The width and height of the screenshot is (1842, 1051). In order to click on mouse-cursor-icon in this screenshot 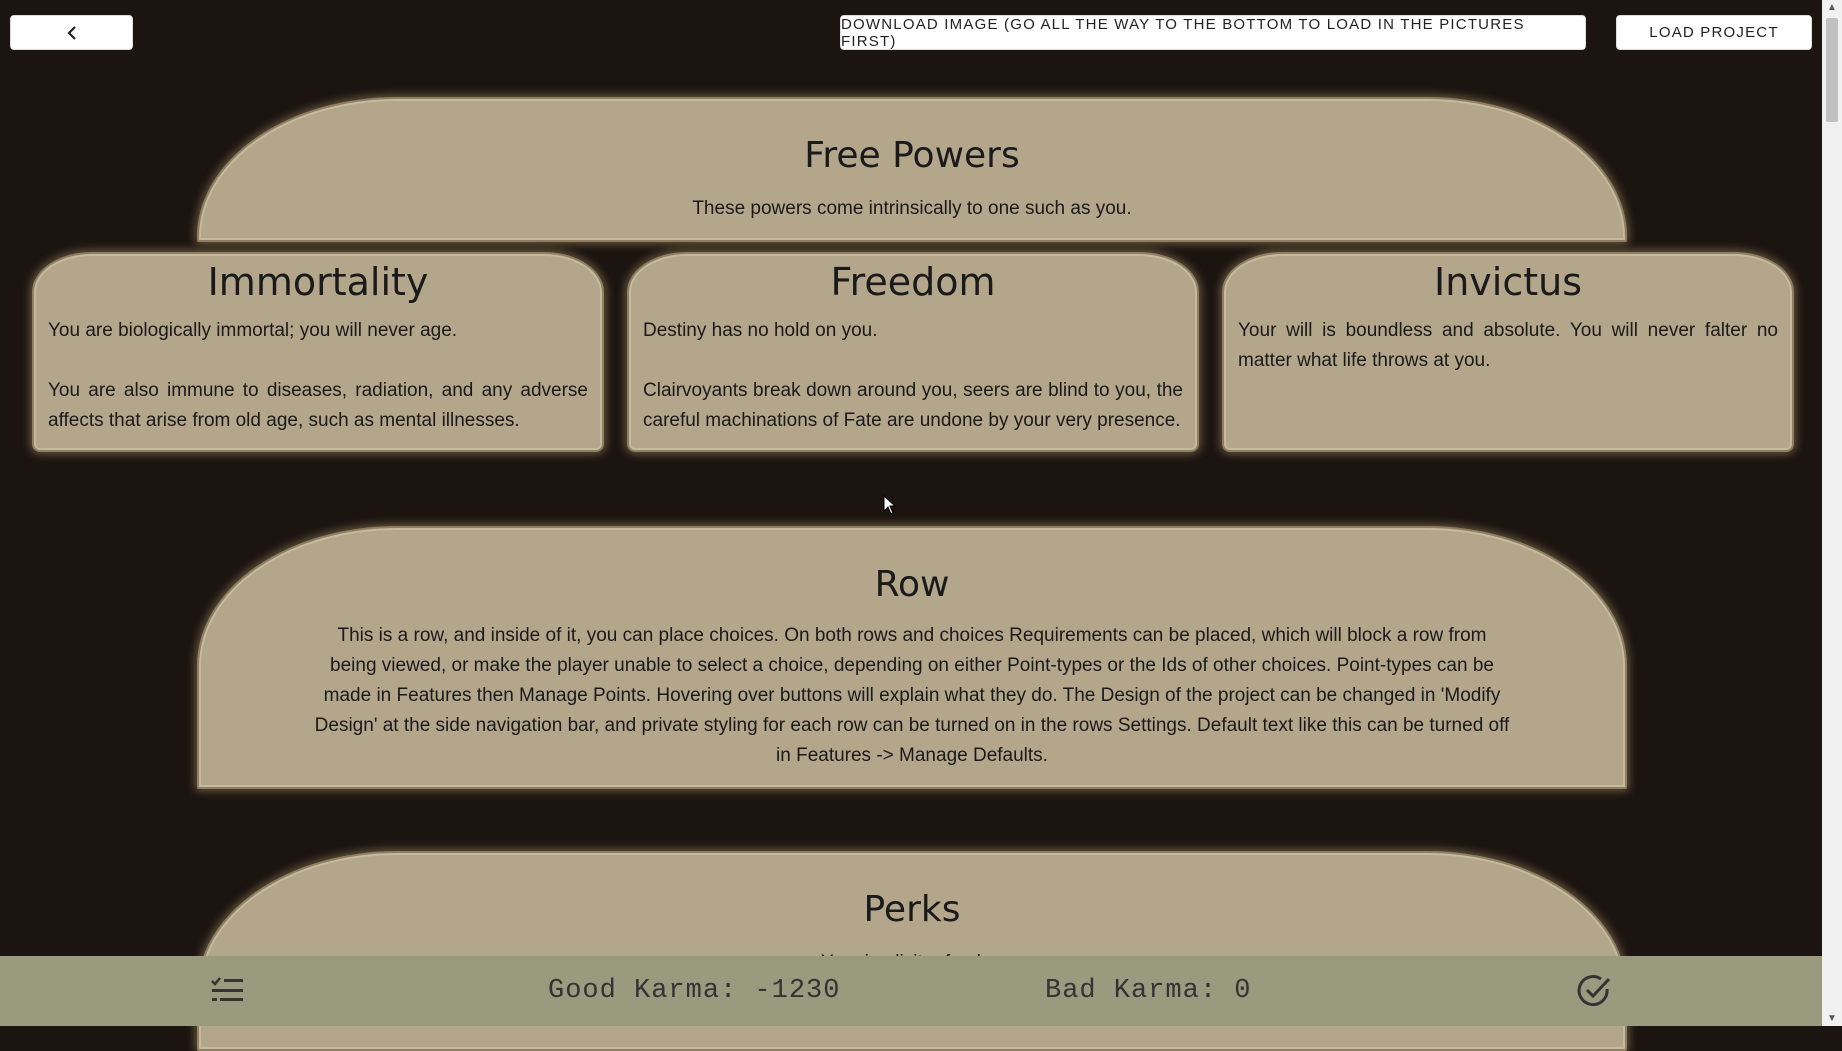, I will do `click(890, 505)`.